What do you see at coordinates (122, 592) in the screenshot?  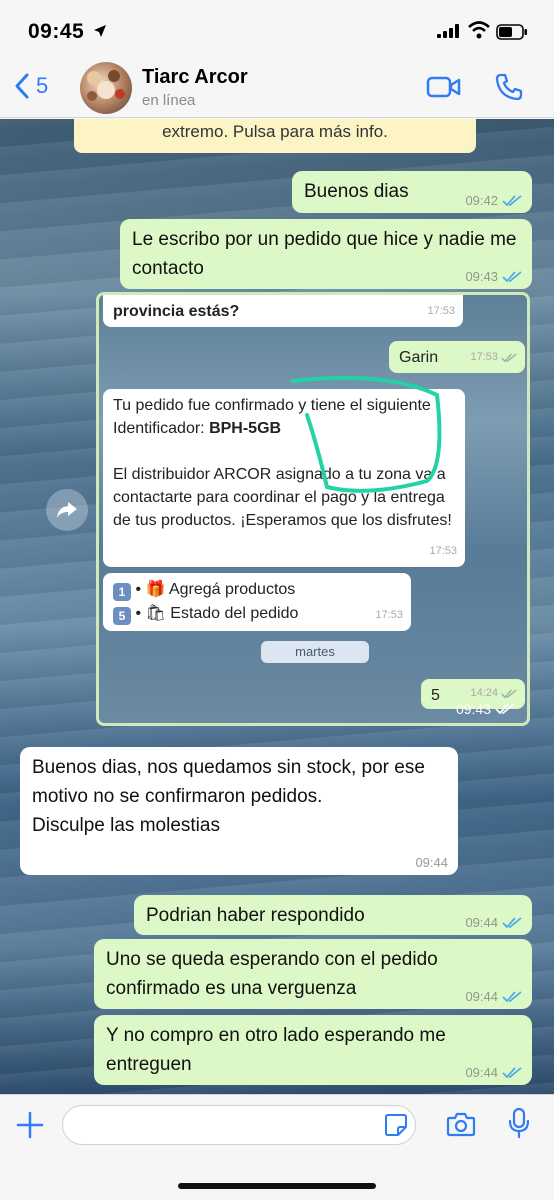 I see `number-badge: 1` at bounding box center [122, 592].